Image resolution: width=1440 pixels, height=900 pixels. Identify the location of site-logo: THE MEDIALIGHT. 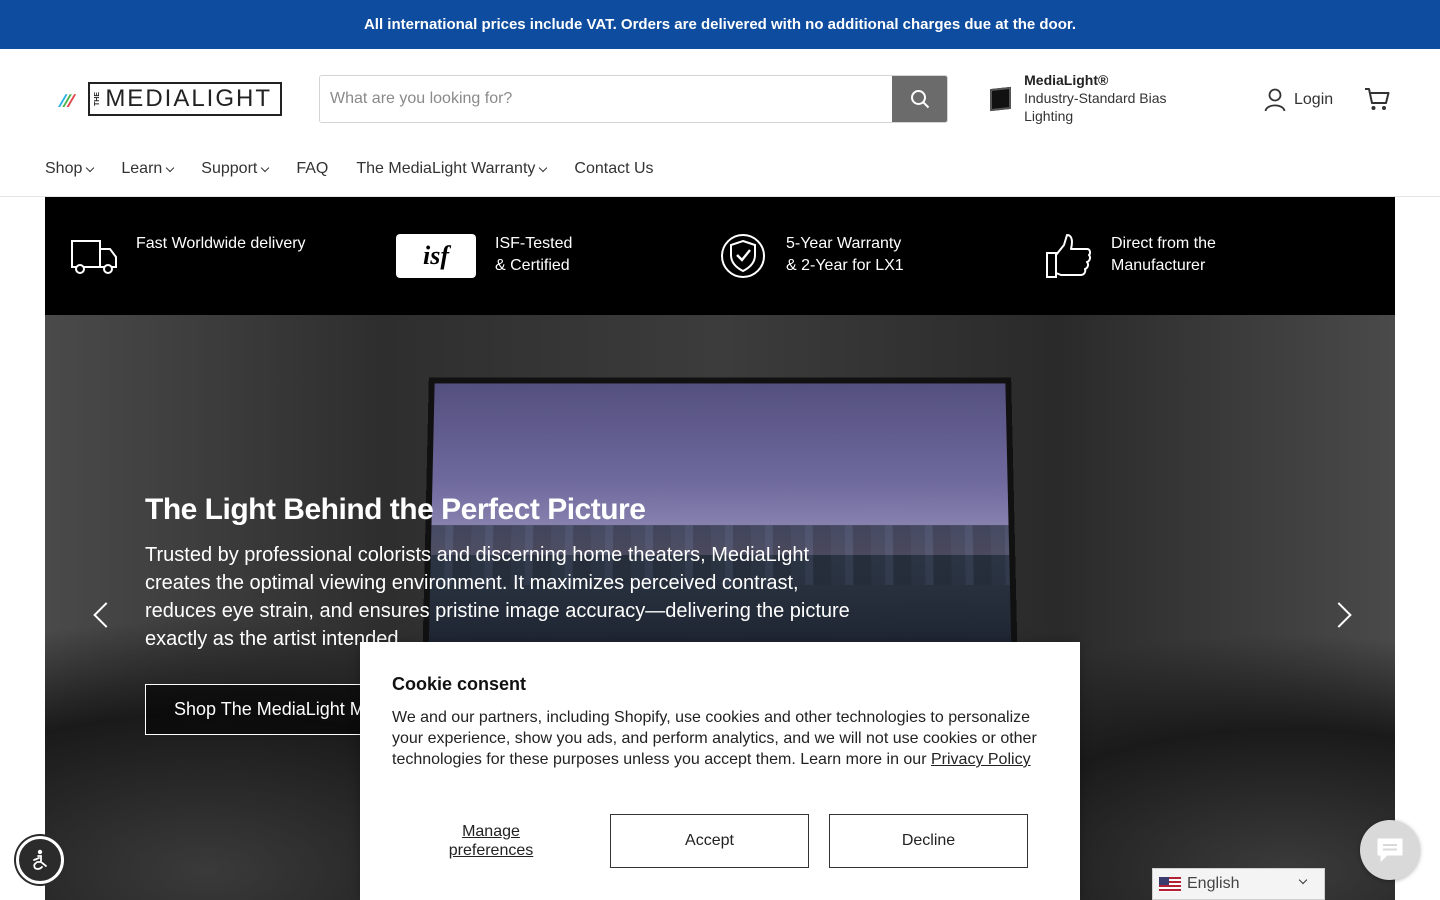
(170, 99).